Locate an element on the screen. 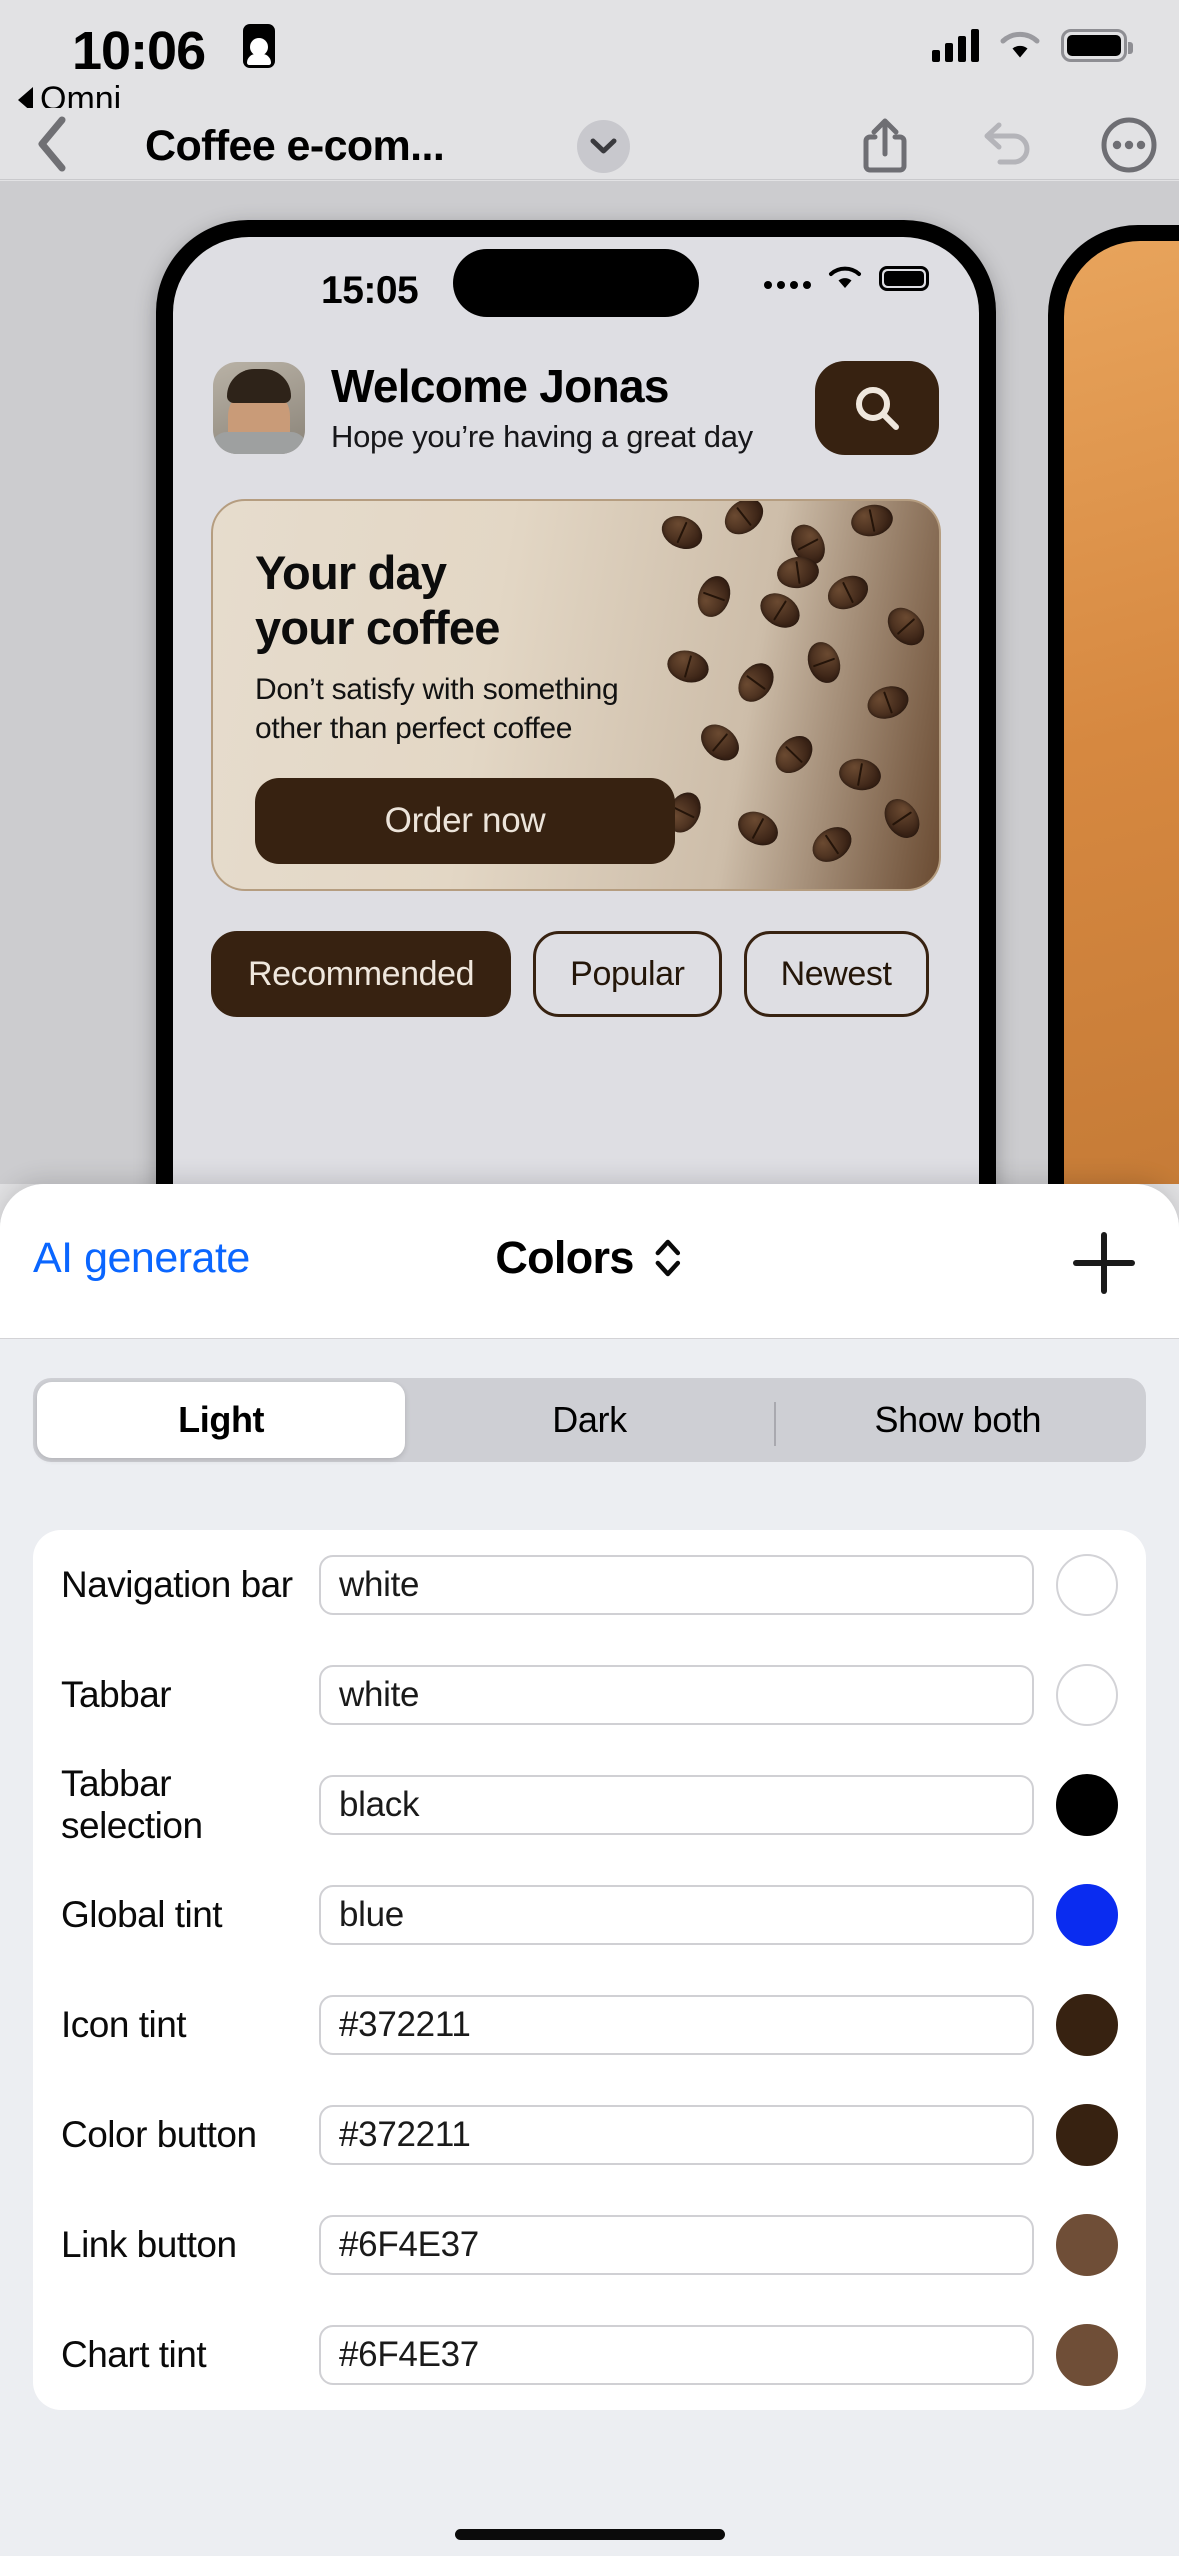 The height and width of the screenshot is (2556, 1179). chip-recommended: Recommended is located at coordinates (361, 974).